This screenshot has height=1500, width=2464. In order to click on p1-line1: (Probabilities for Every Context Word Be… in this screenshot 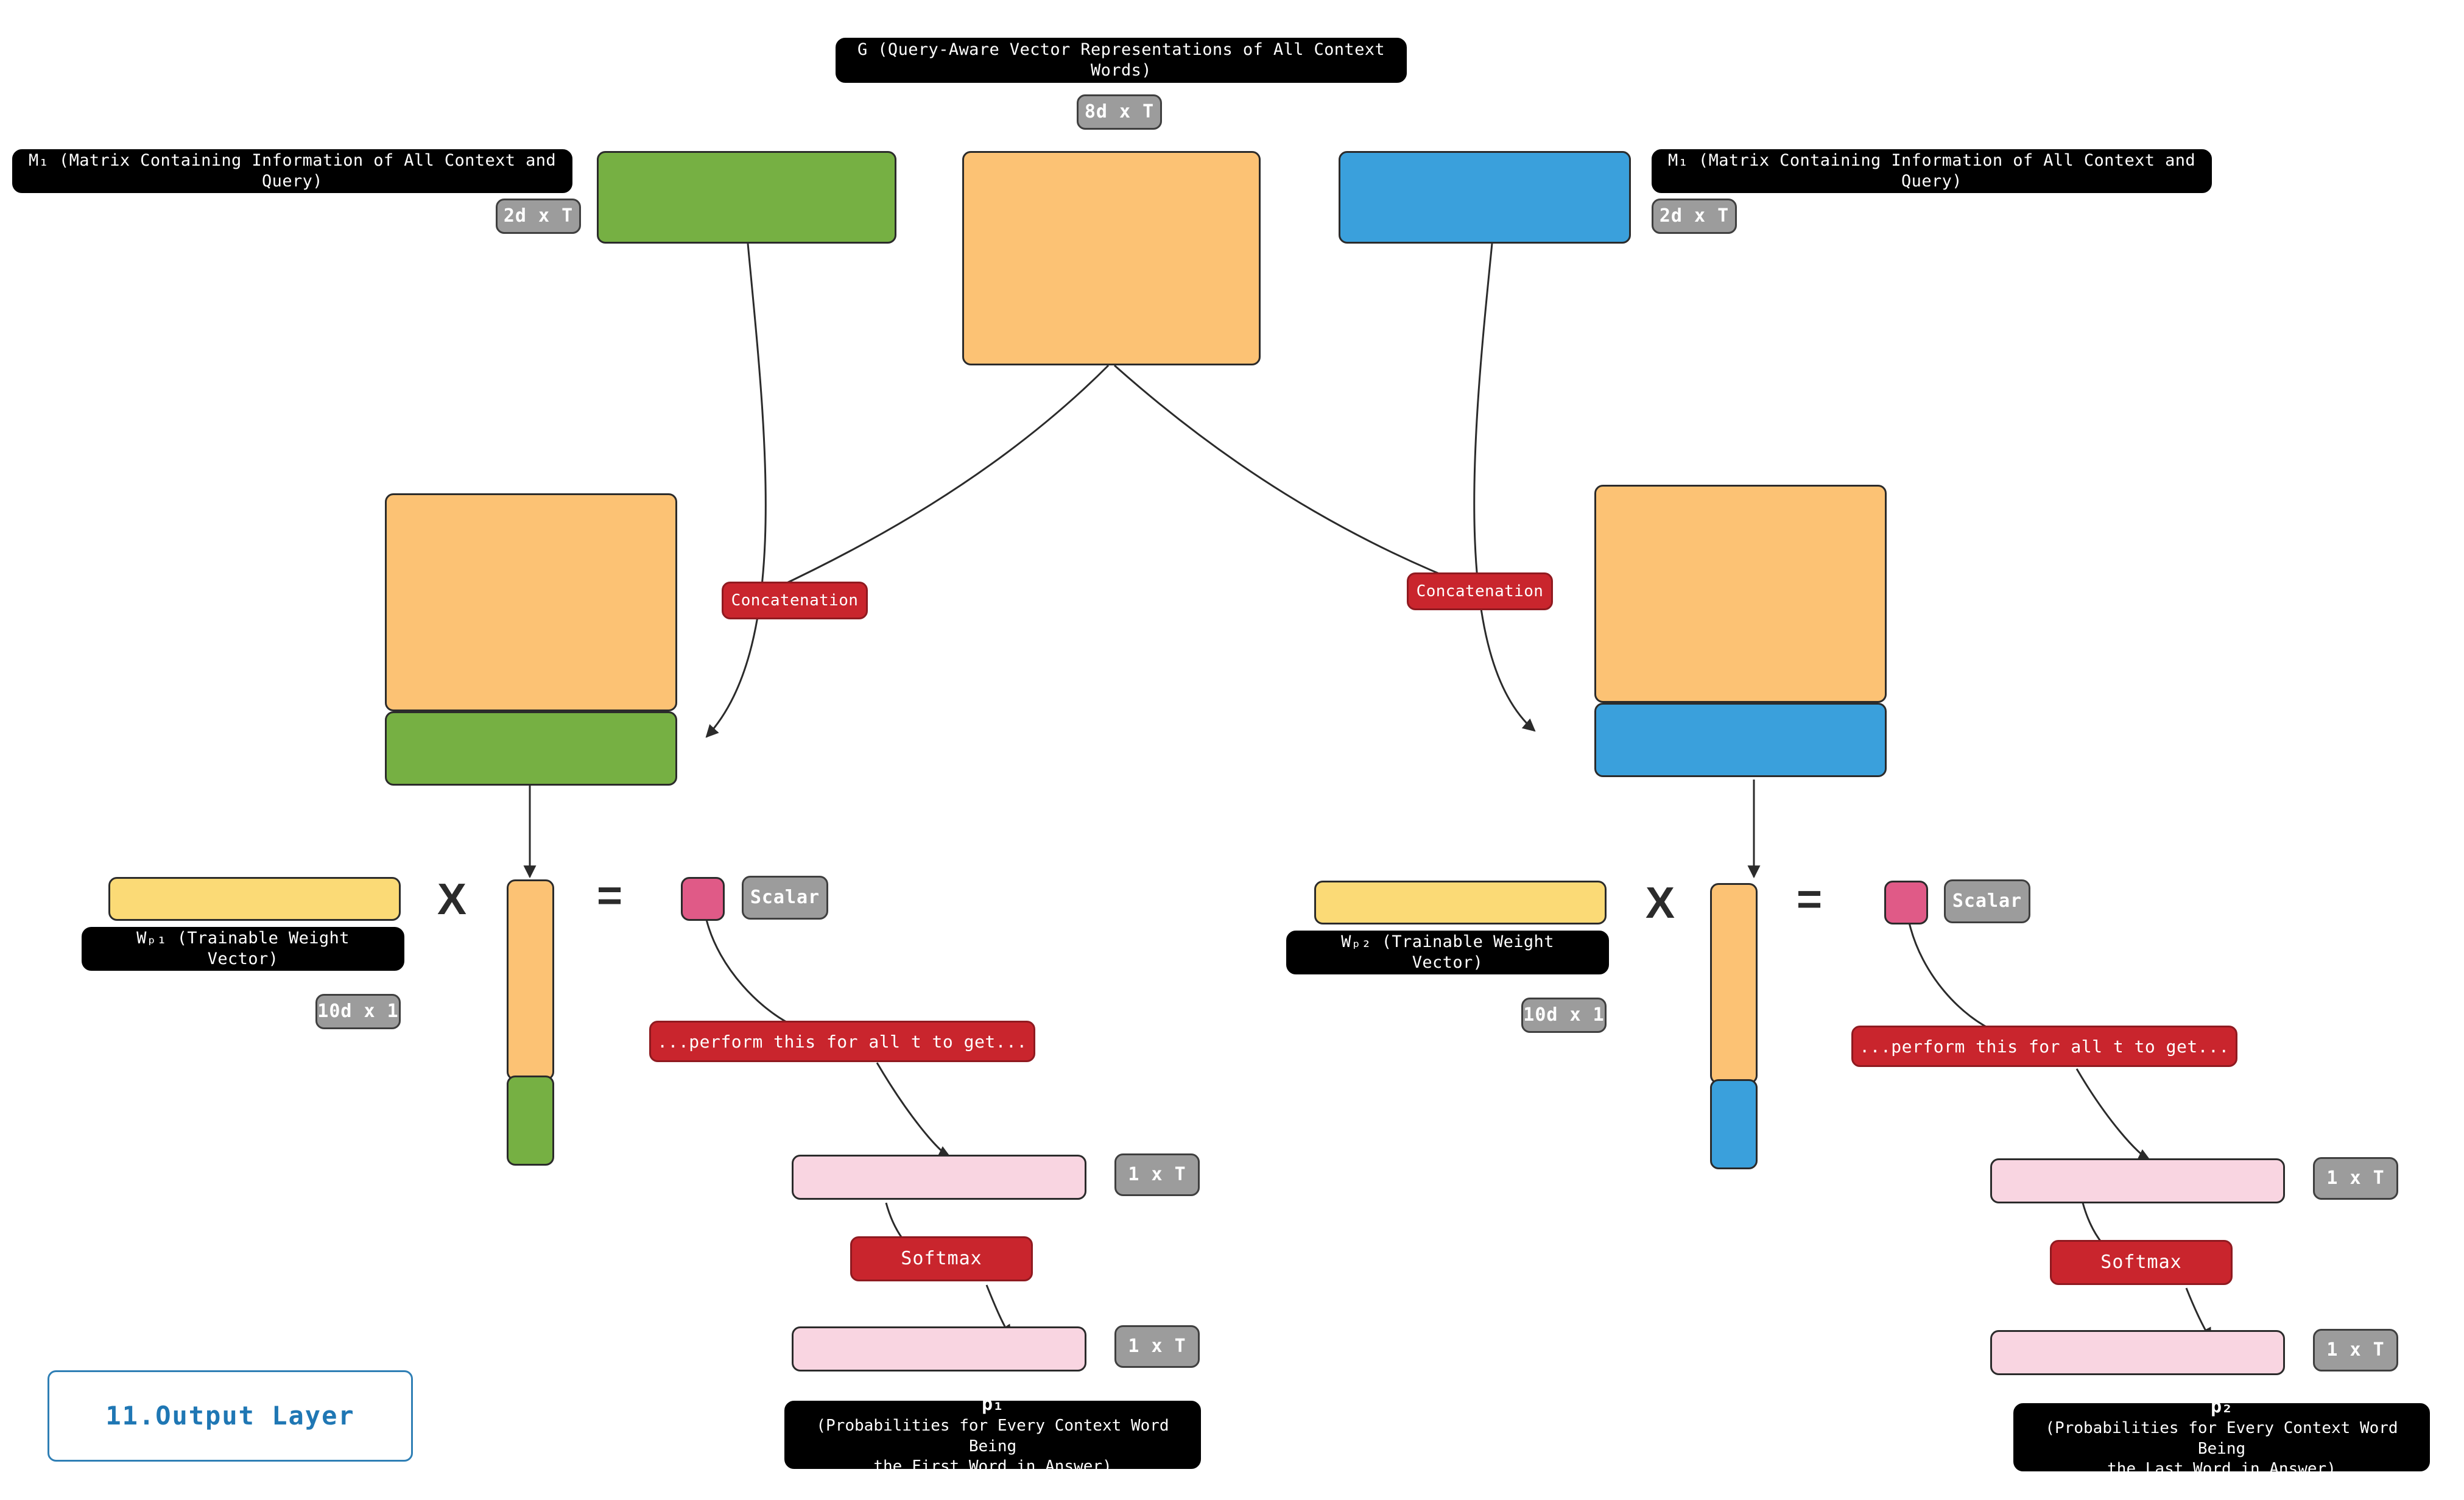, I will do `click(993, 1436)`.